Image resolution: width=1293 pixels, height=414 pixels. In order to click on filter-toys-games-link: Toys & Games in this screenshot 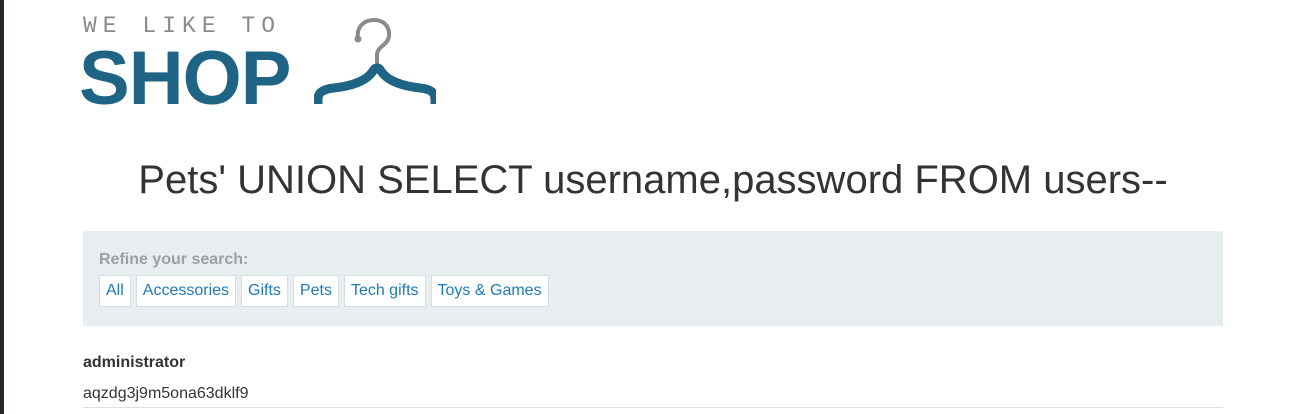, I will do `click(489, 291)`.